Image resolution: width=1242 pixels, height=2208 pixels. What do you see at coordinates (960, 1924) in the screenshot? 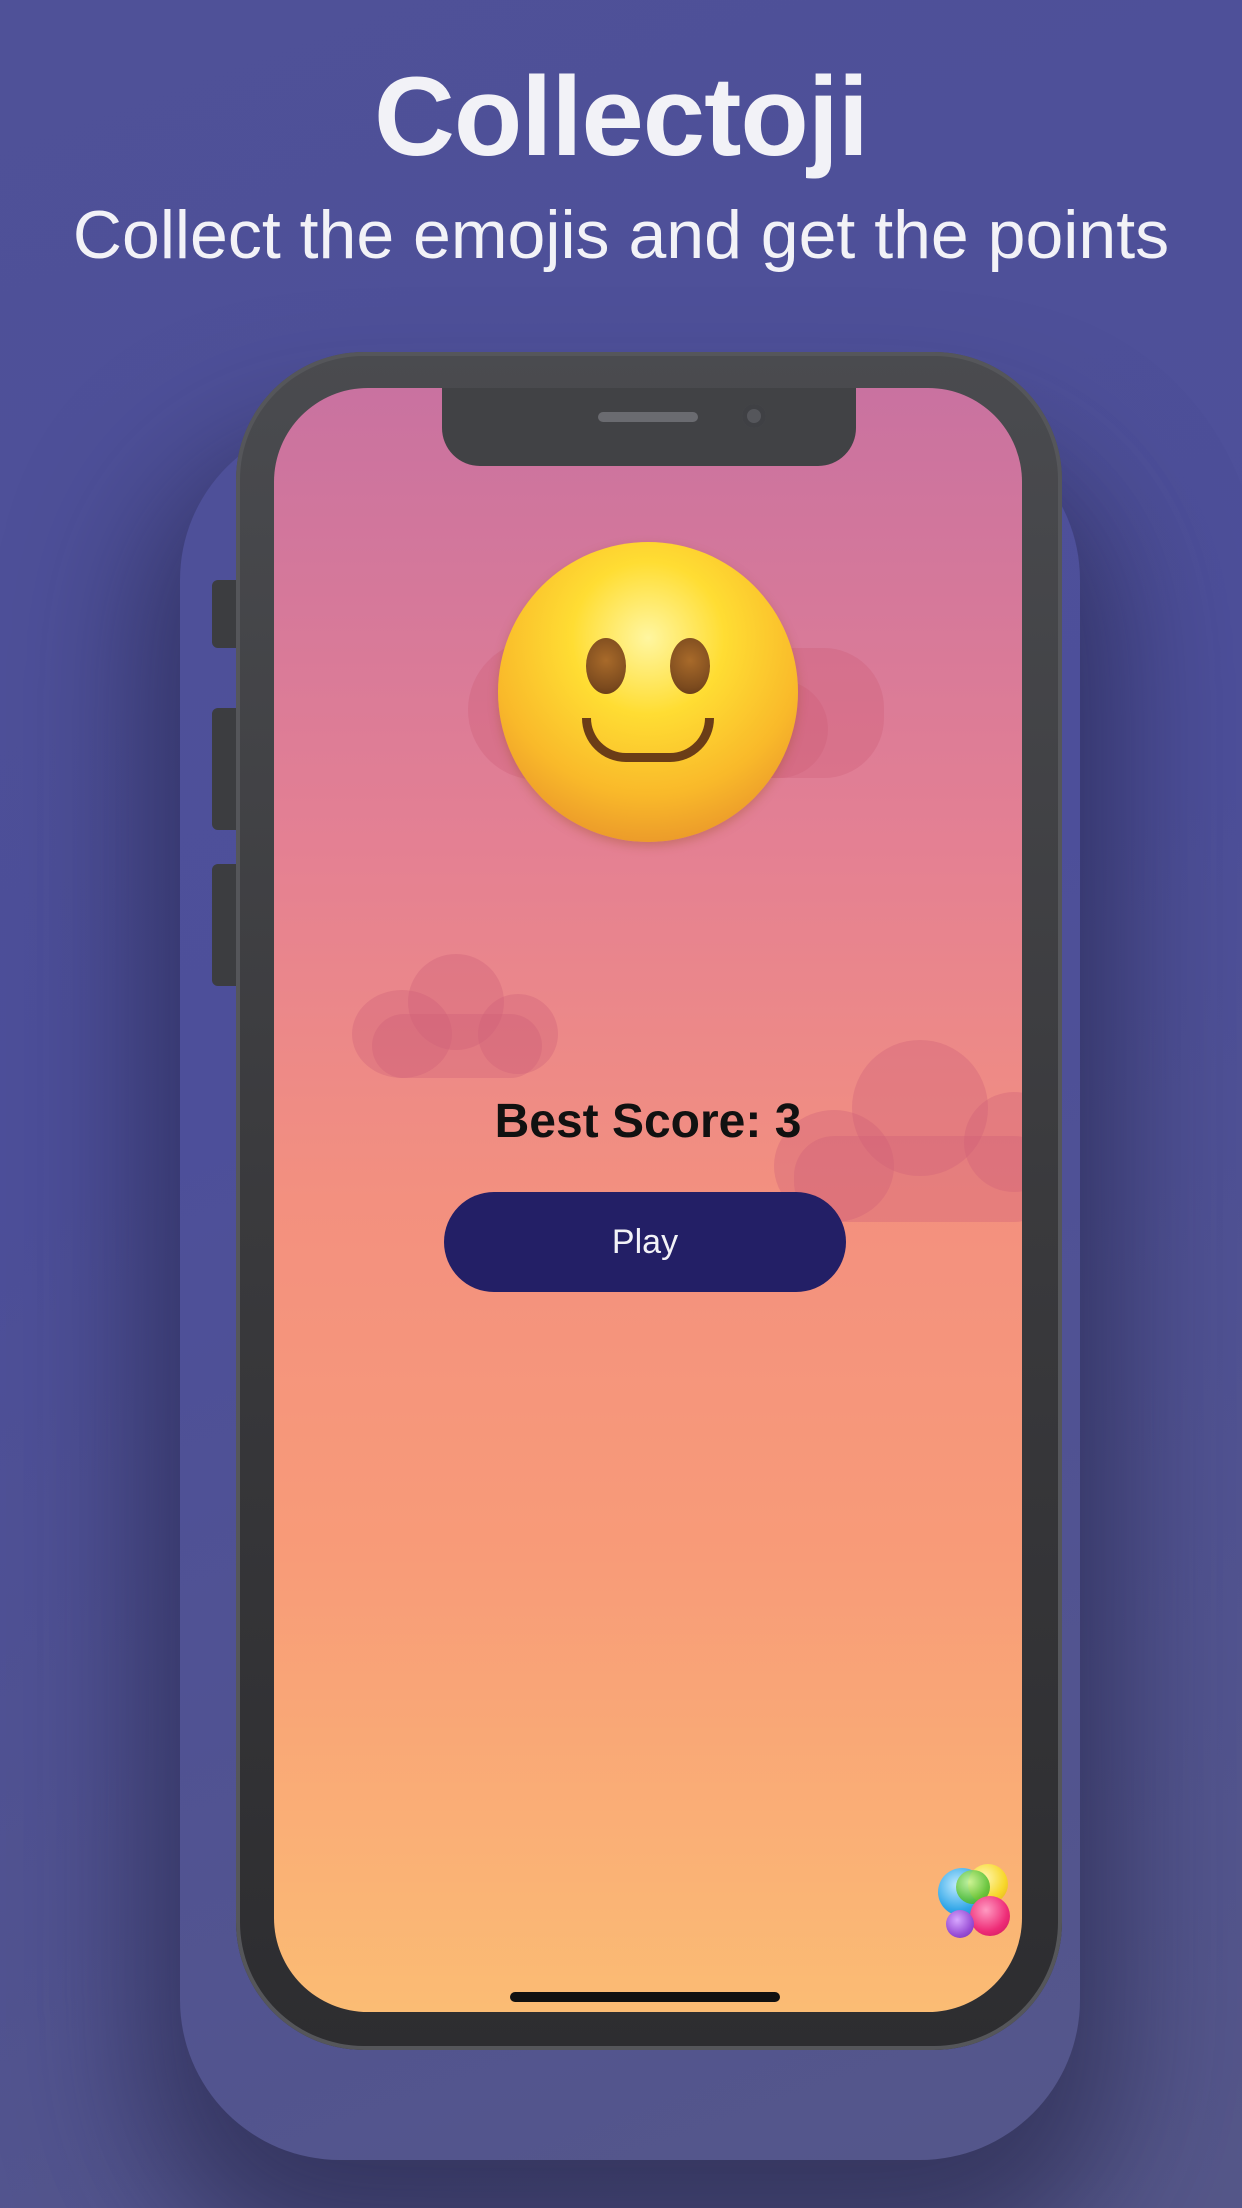
I see `gc-bubble-purple` at bounding box center [960, 1924].